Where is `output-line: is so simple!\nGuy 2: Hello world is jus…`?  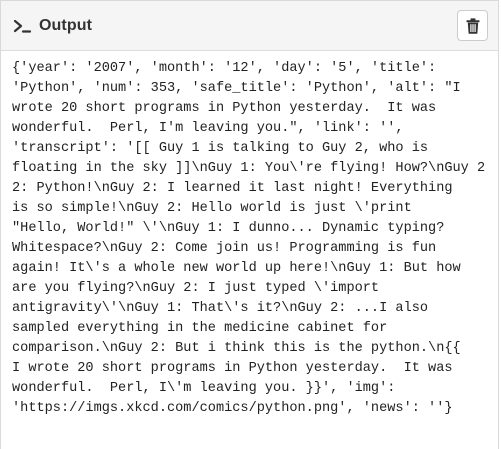
output-line: is so simple!\nGuy 2: Hello world is jus… is located at coordinates (212, 208).